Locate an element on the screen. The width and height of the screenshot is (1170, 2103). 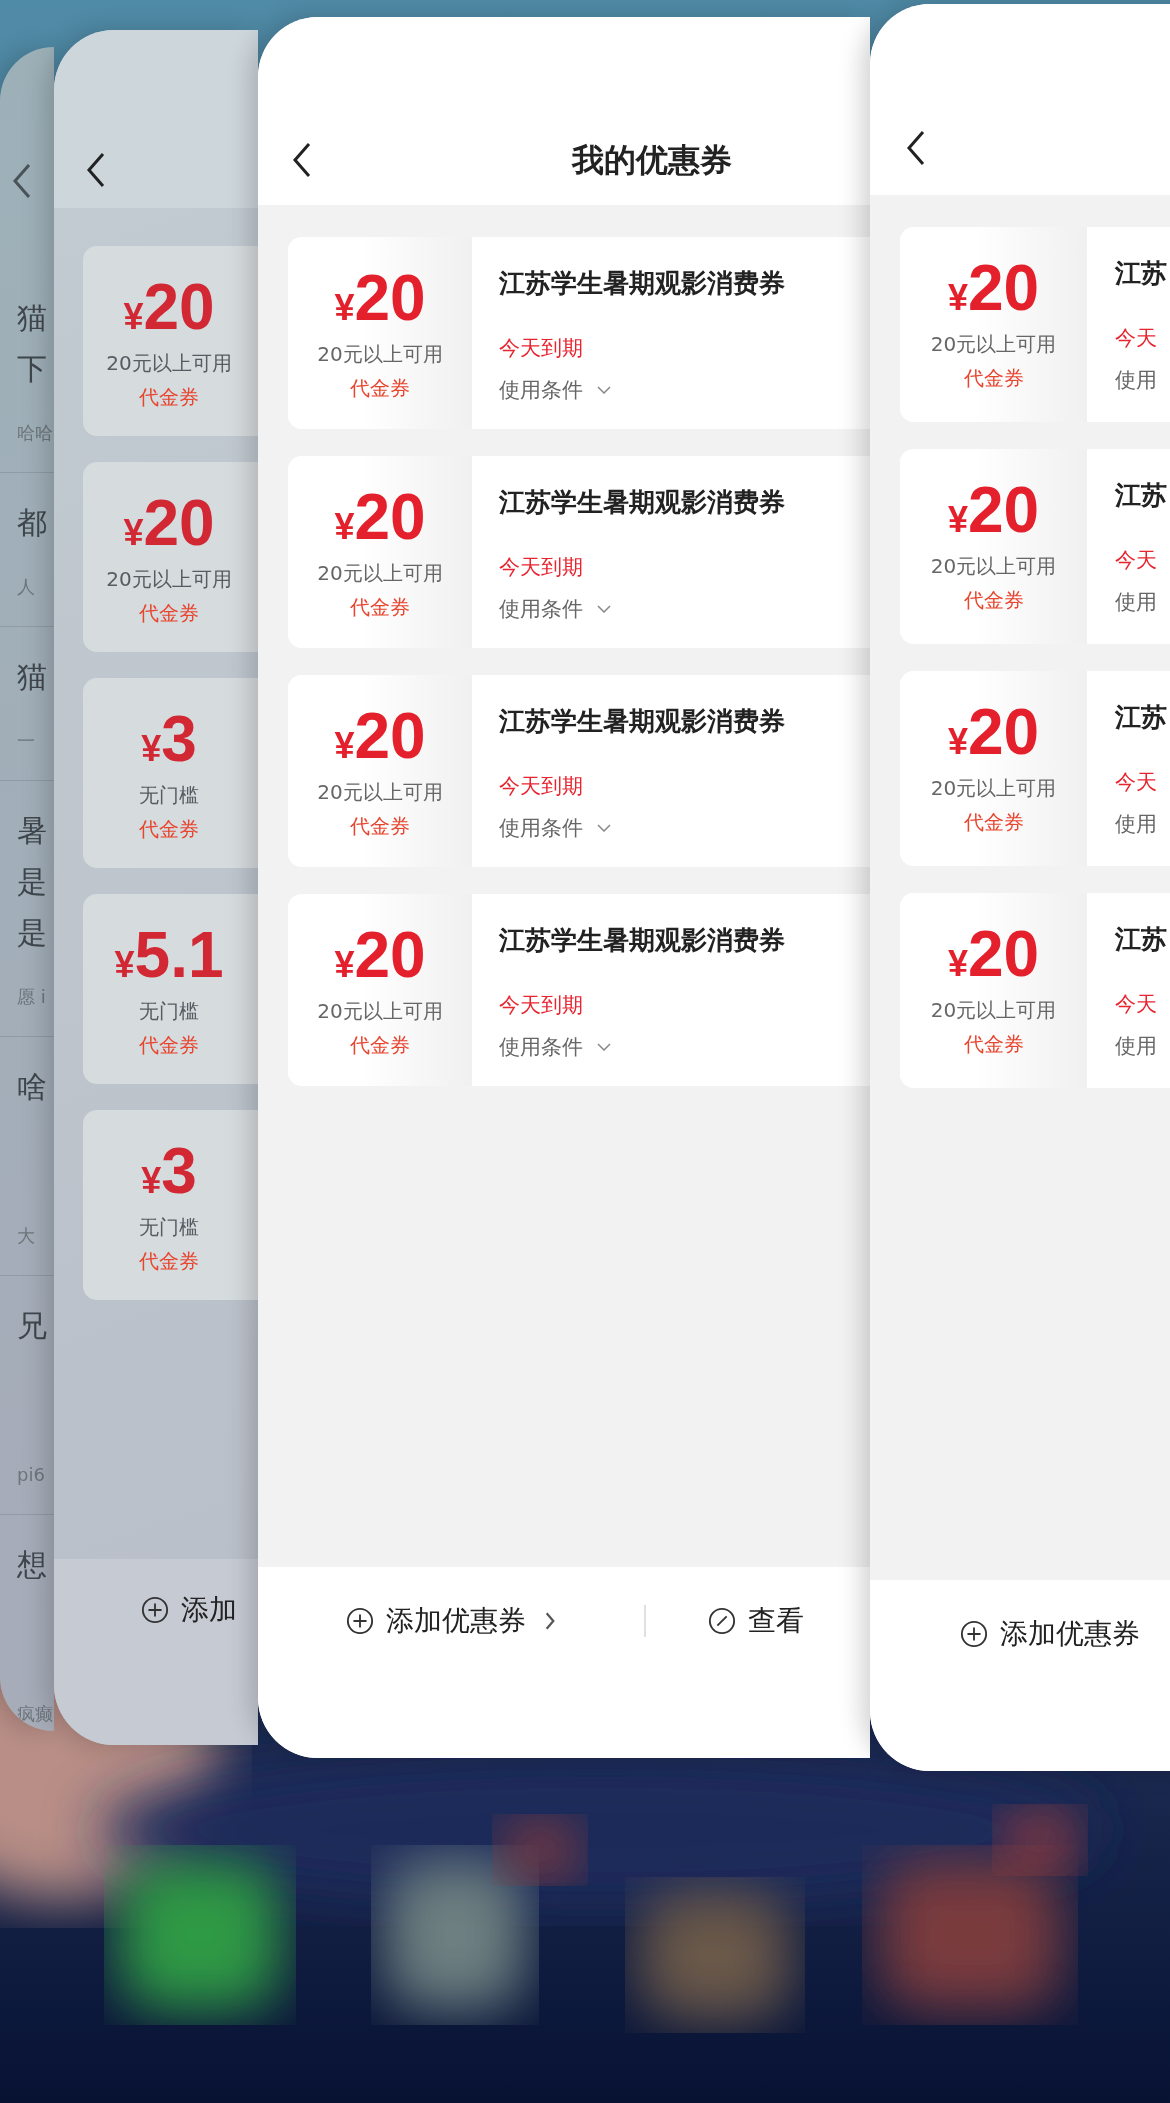
post-meta: pi6 is located at coordinates (31, 1475).